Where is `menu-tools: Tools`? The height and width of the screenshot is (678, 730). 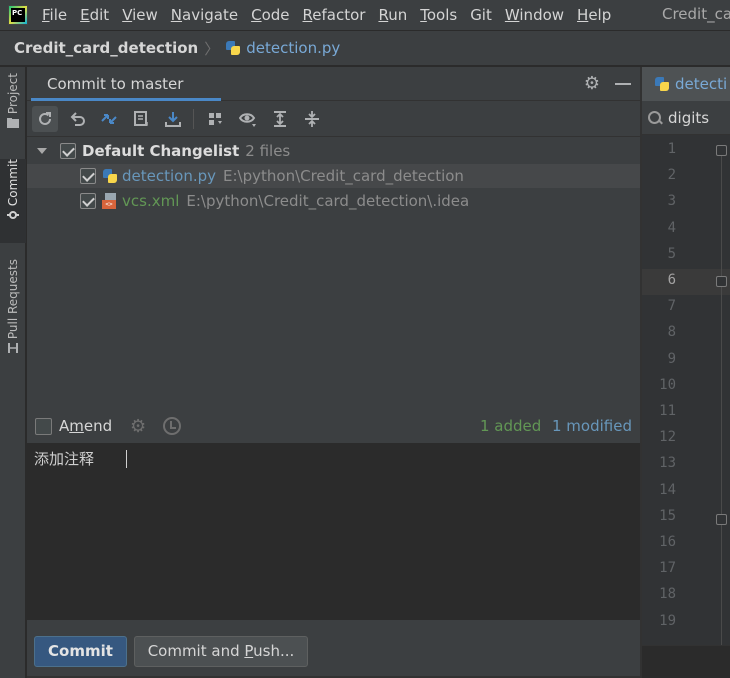
menu-tools: Tools is located at coordinates (438, 15).